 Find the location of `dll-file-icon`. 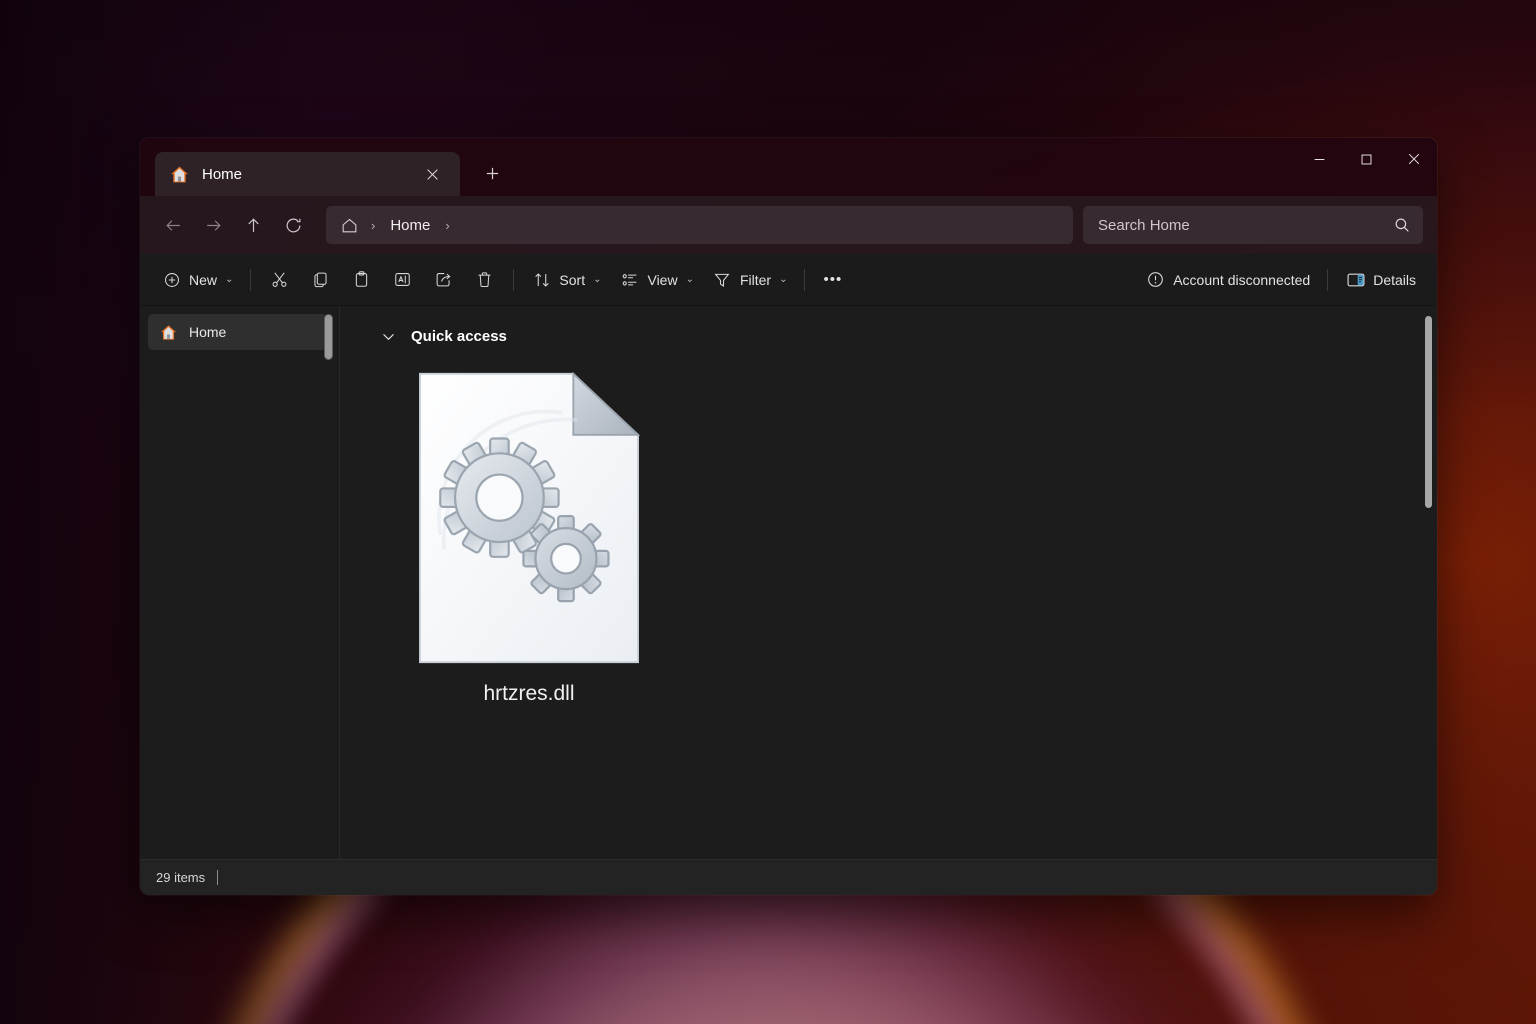

dll-file-icon is located at coordinates (529, 517).